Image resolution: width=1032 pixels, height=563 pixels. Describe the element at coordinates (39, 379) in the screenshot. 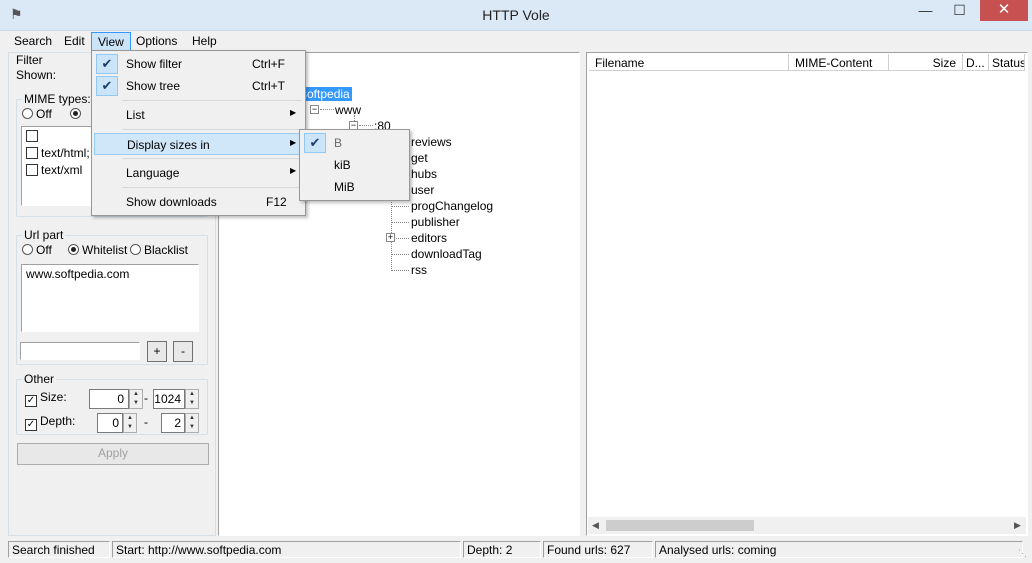

I see `other-title: Other` at that location.